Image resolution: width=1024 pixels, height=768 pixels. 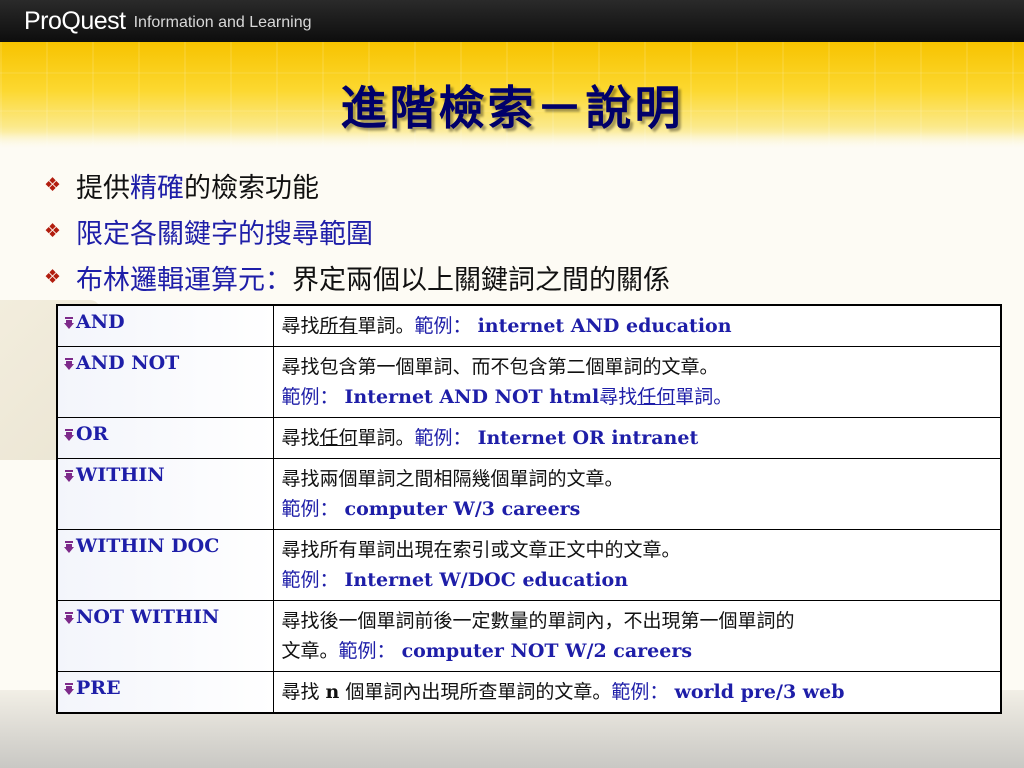 What do you see at coordinates (165, 692) in the screenshot?
I see `operator-cell: PRE` at bounding box center [165, 692].